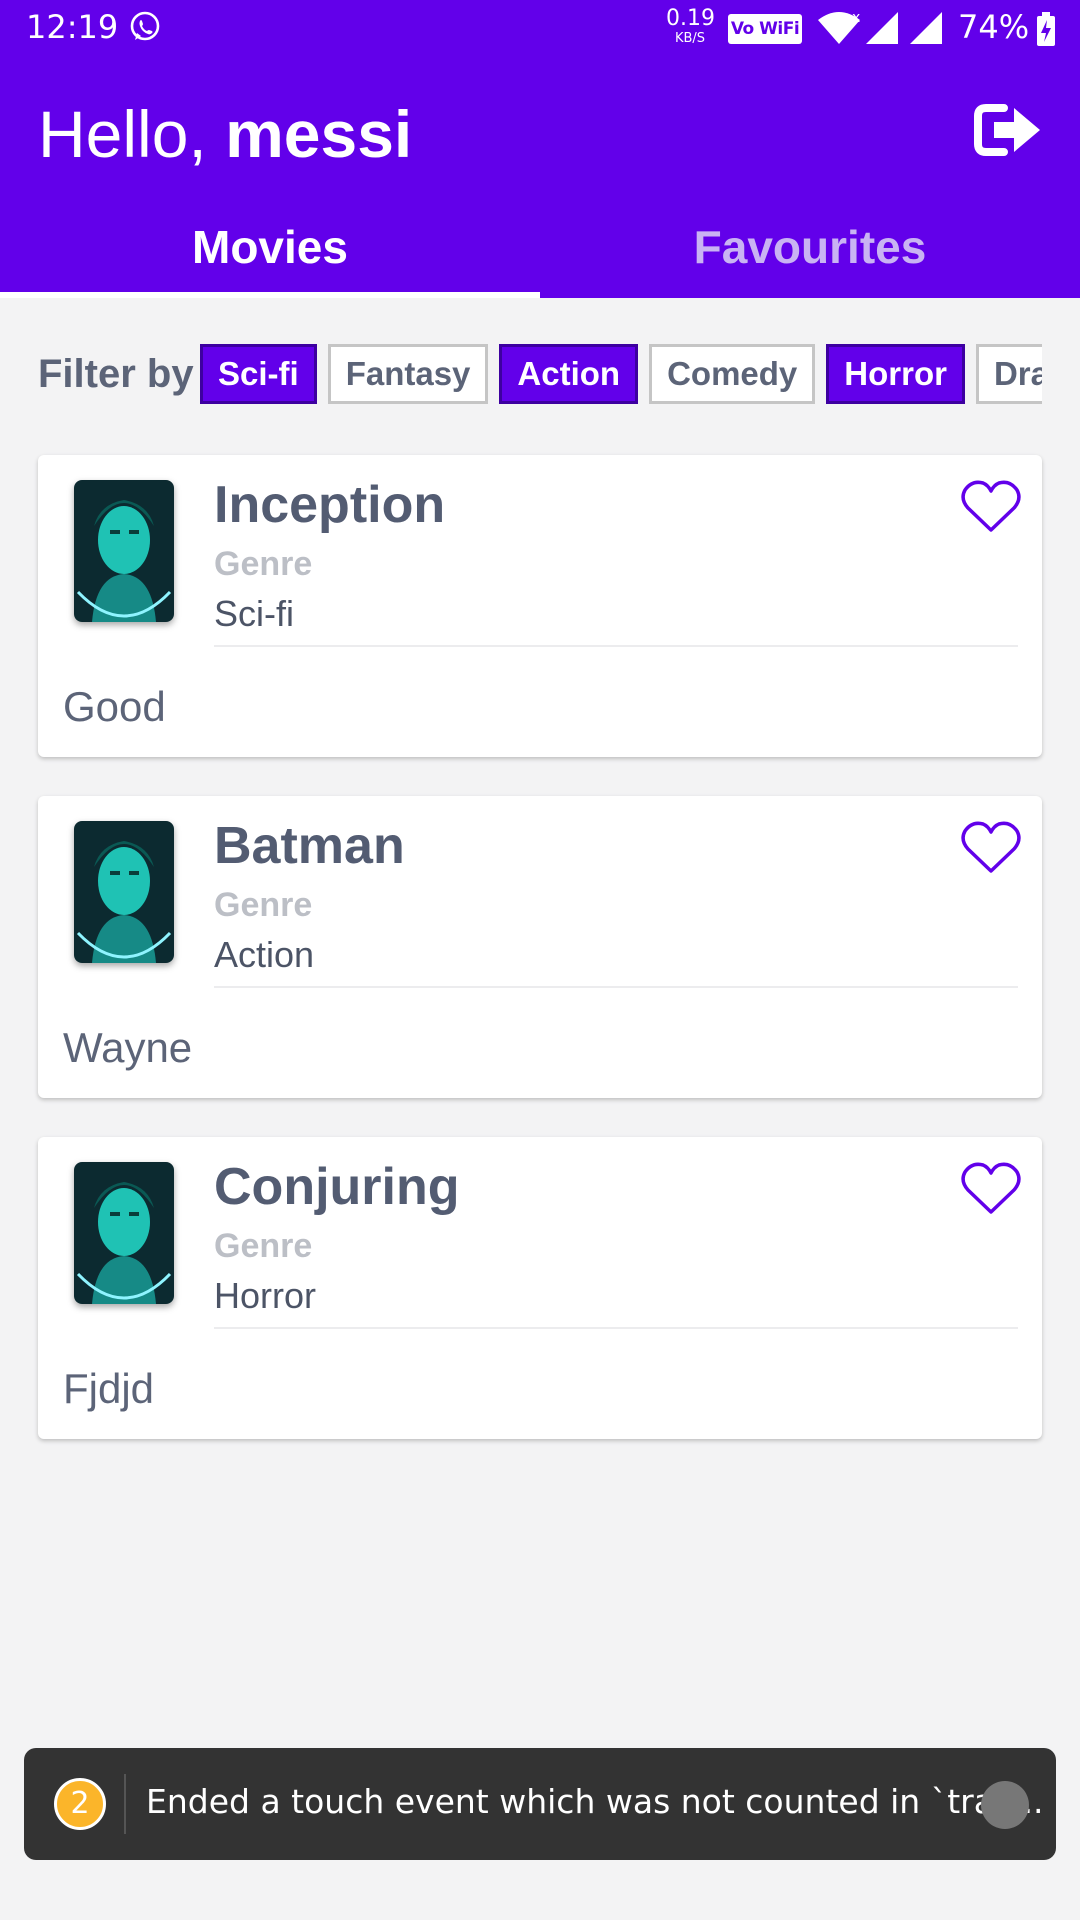  What do you see at coordinates (1005, 1805) in the screenshot?
I see `dismiss-icon` at bounding box center [1005, 1805].